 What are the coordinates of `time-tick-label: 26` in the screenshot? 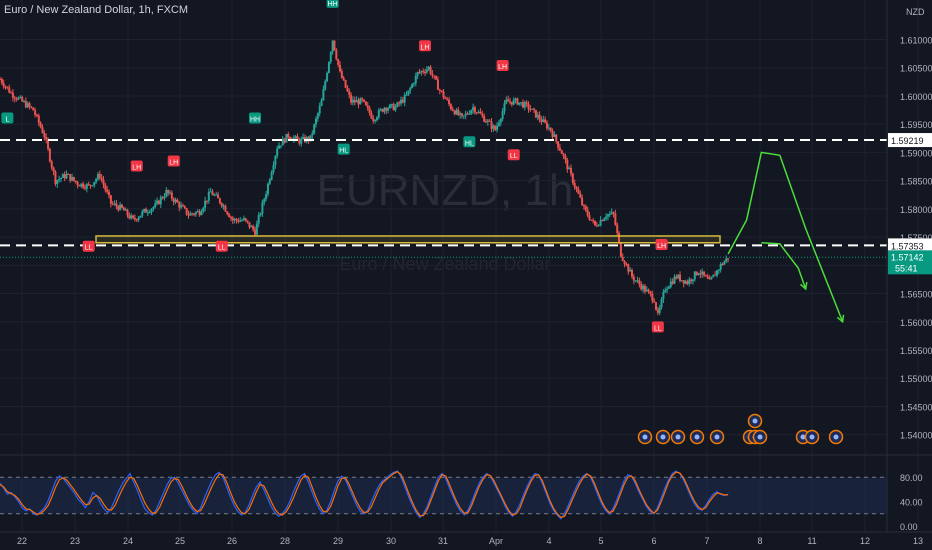 It's located at (232, 541).